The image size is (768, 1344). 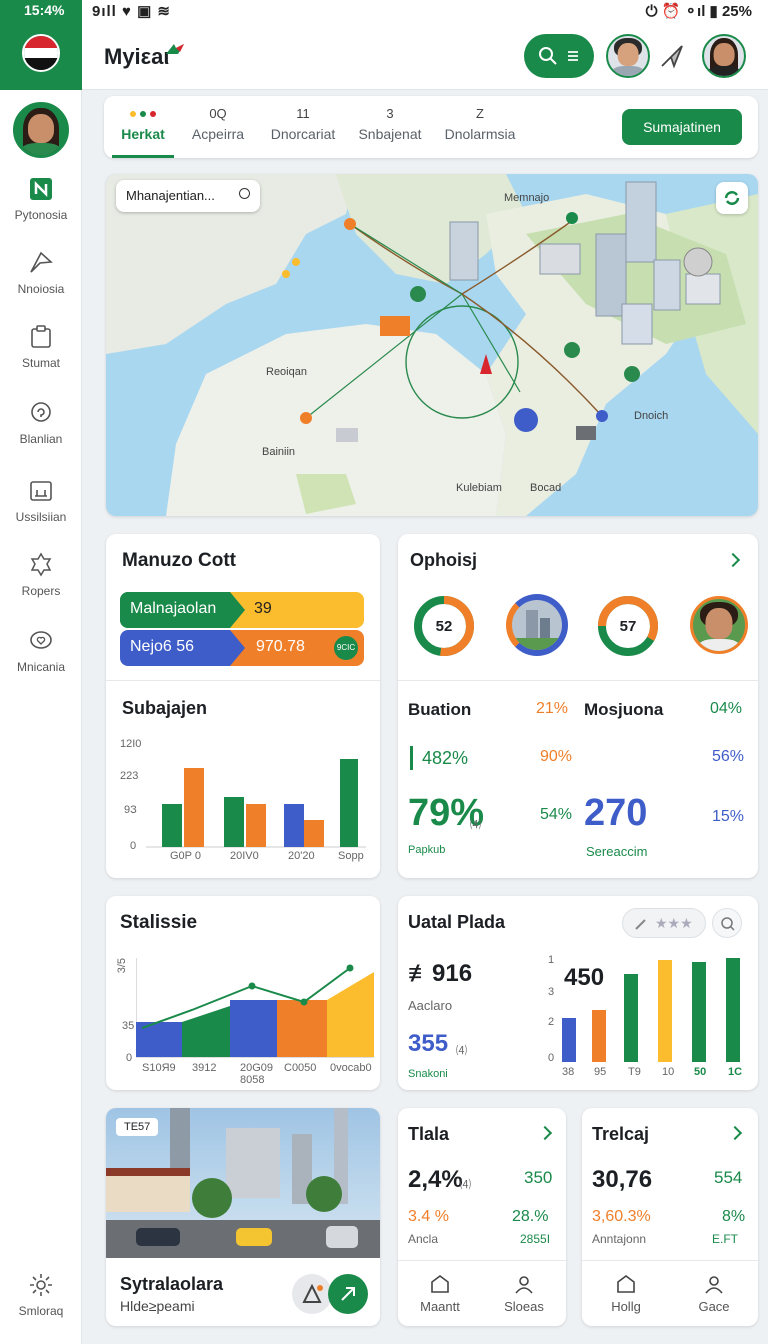 What do you see at coordinates (172, 1284) in the screenshot?
I see `card-title: Sytralaolara` at bounding box center [172, 1284].